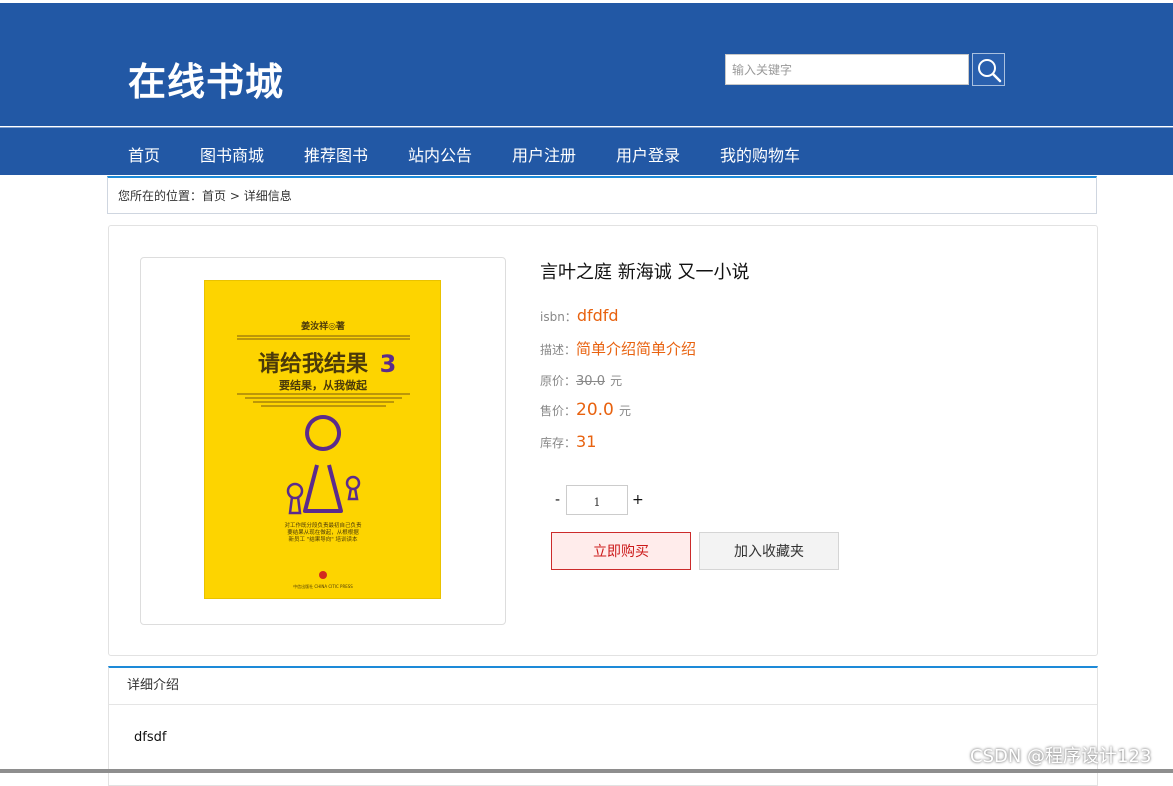 This screenshot has width=1173, height=786. Describe the element at coordinates (638, 500) in the screenshot. I see `quantity-increase-button: +` at that location.